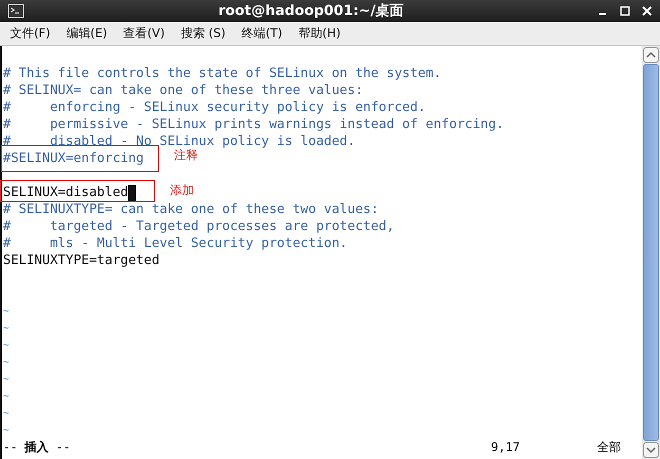 This screenshot has width=660, height=459. What do you see at coordinates (651, 55) in the screenshot?
I see `scroll-up-icon` at bounding box center [651, 55].